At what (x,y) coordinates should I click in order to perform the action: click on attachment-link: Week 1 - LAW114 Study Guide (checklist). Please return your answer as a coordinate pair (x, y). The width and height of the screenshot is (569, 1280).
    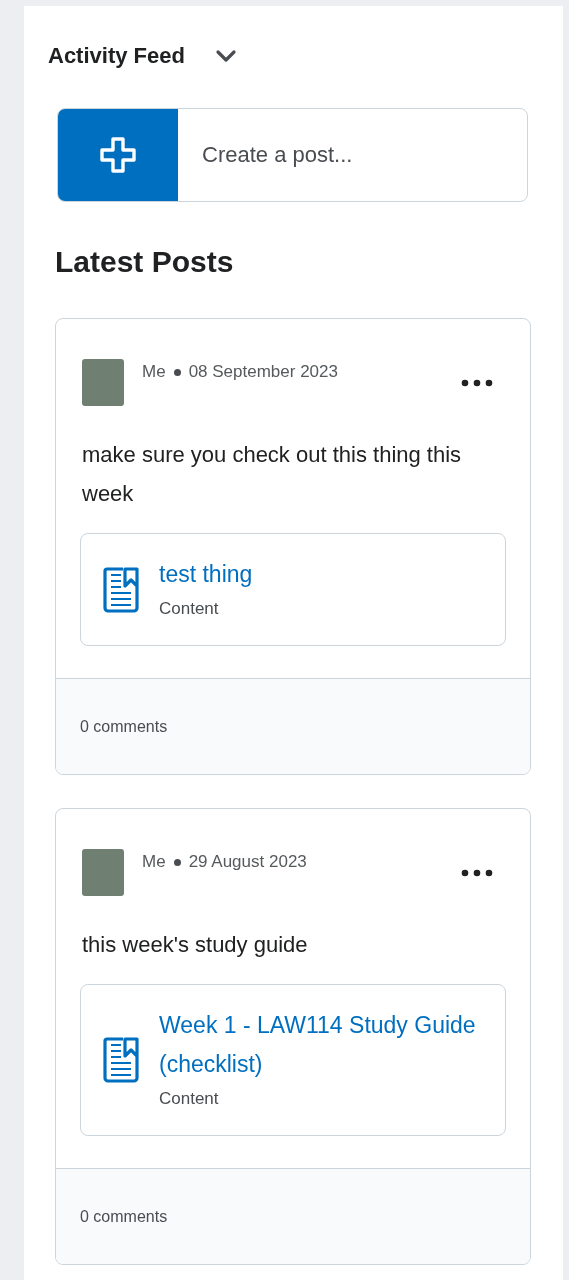
    Looking at the image, I should click on (320, 1045).